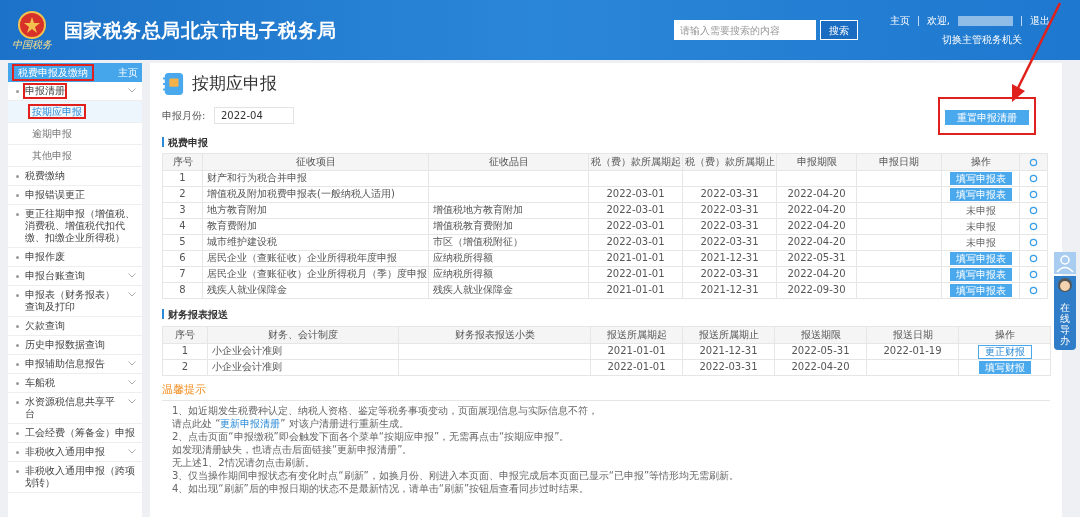 The width and height of the screenshot is (1080, 517). Describe the element at coordinates (315, 274) in the screenshot. I see `table-cell: 居民企业（查账征收）企业所得税月（季）度申报` at that location.